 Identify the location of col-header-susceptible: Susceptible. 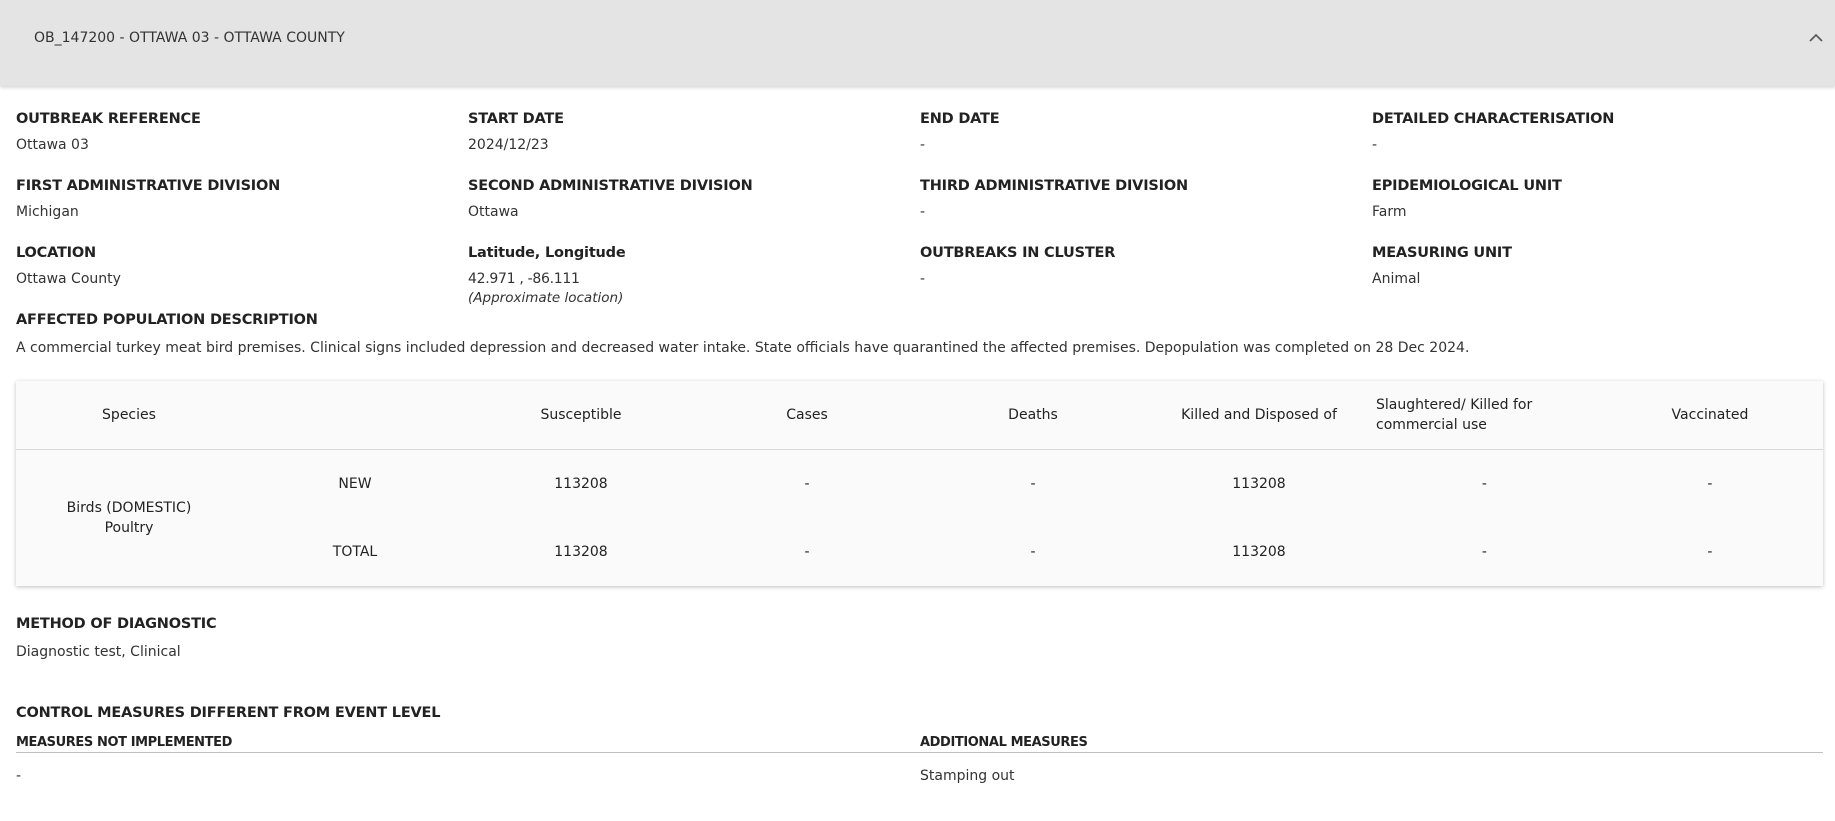
(581, 415).